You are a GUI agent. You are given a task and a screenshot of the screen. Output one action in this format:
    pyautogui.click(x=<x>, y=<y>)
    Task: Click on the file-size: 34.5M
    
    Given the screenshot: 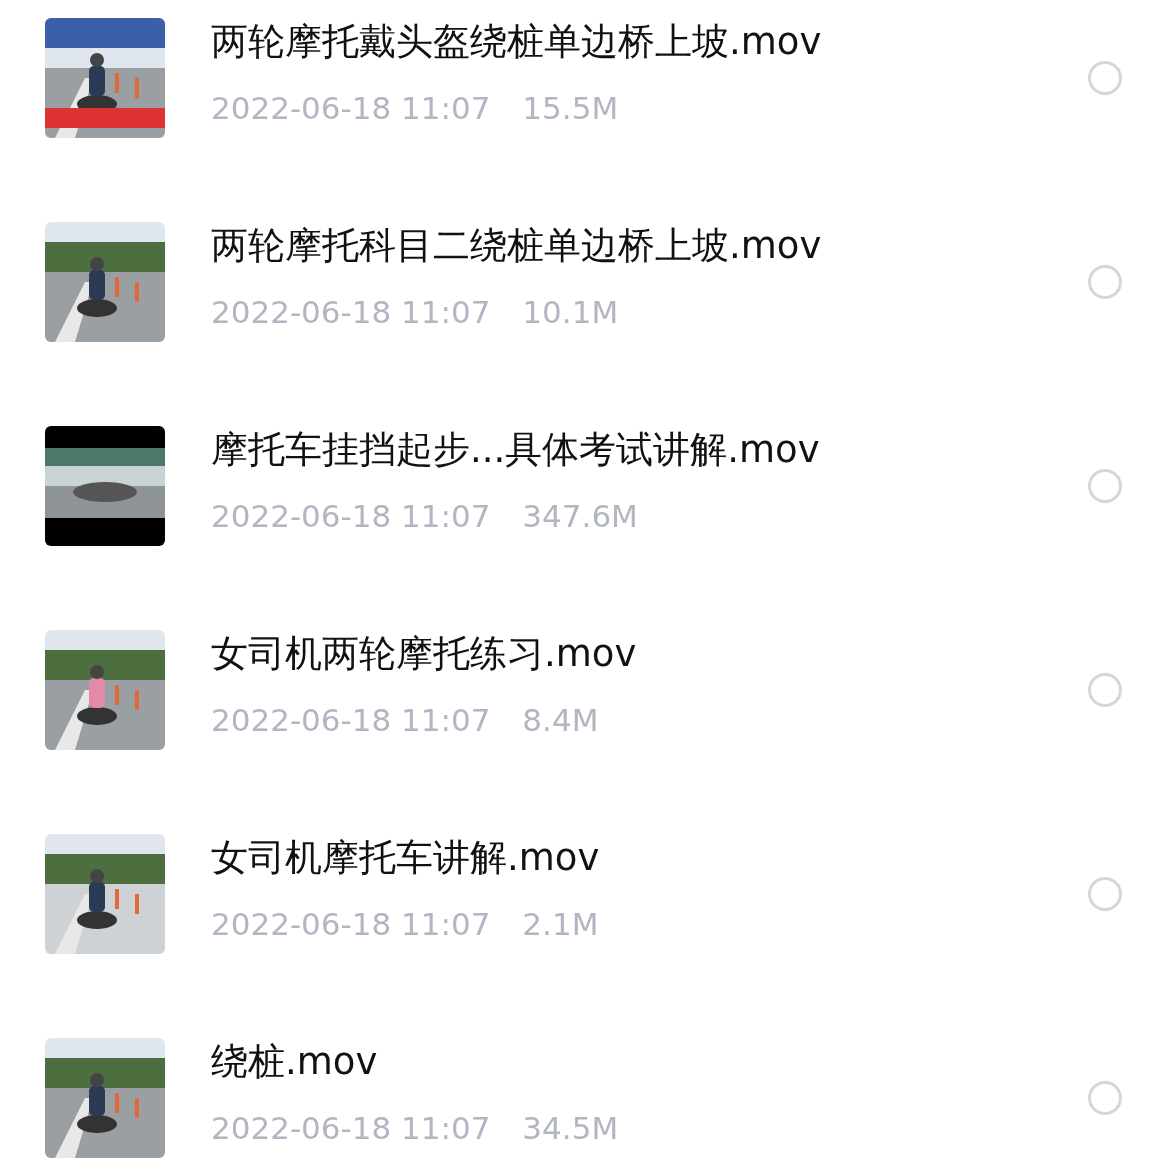 What is the action you would take?
    pyautogui.click(x=570, y=1128)
    